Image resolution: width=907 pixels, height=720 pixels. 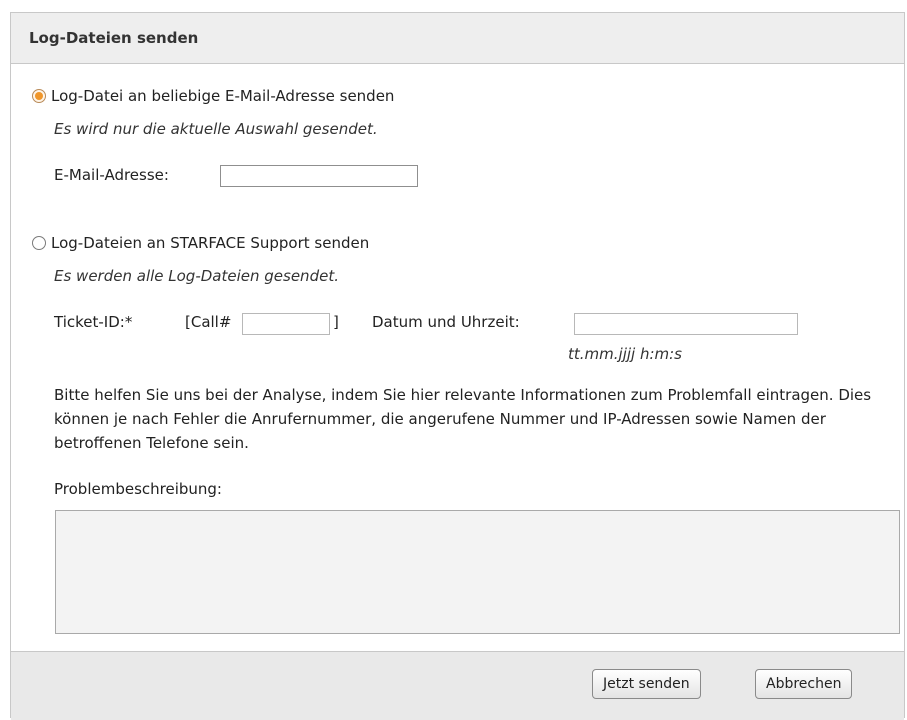 I want to click on ticket-id-input, so click(x=286, y=324).